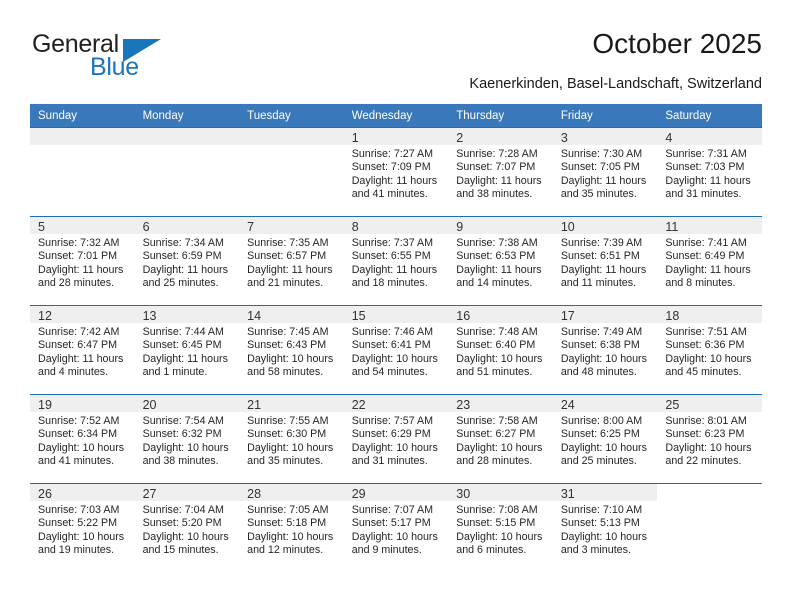  What do you see at coordinates (500, 115) in the screenshot?
I see `weekday-header-thursday: Thursday` at bounding box center [500, 115].